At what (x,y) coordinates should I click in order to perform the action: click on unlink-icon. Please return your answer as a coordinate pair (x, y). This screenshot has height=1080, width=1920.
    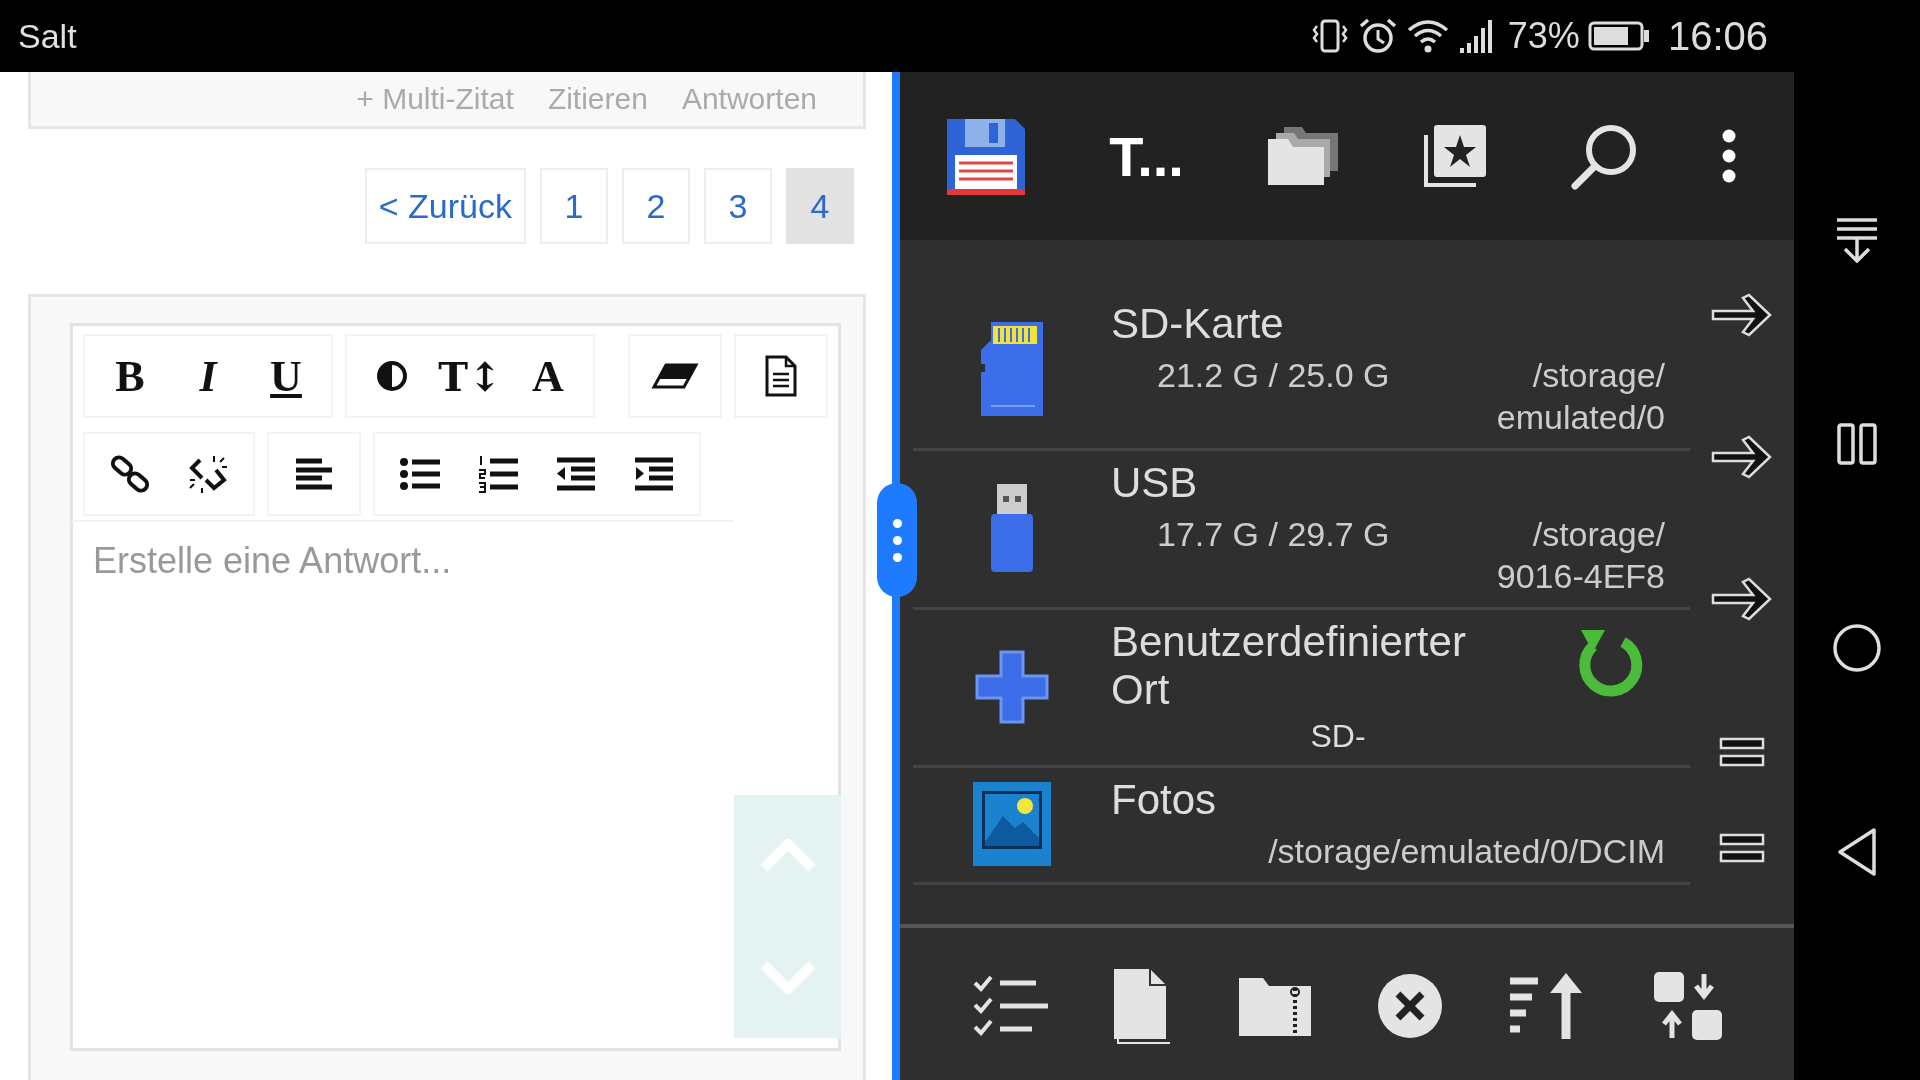
    Looking at the image, I should click on (208, 474).